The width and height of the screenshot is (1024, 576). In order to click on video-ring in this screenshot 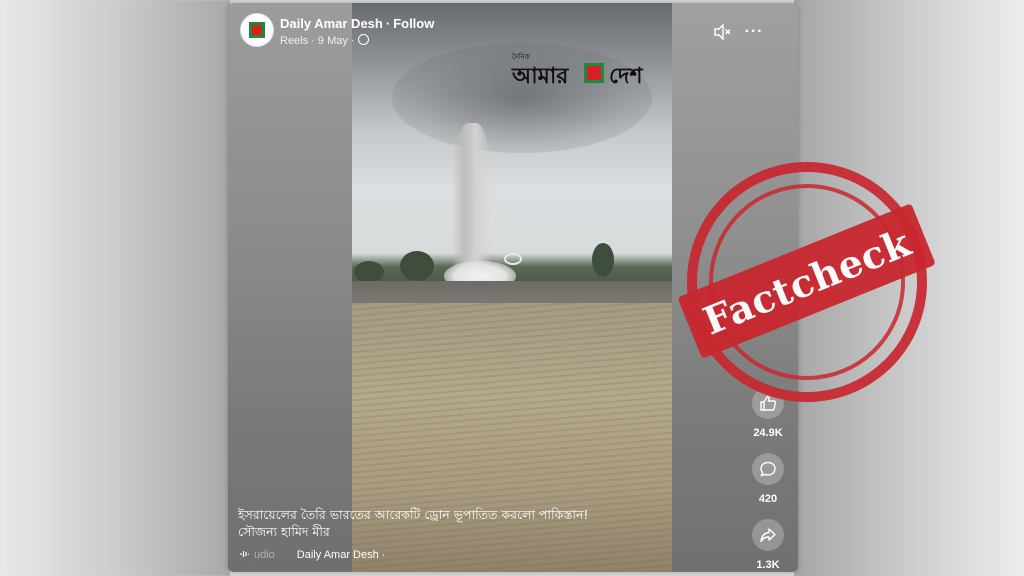, I will do `click(513, 259)`.